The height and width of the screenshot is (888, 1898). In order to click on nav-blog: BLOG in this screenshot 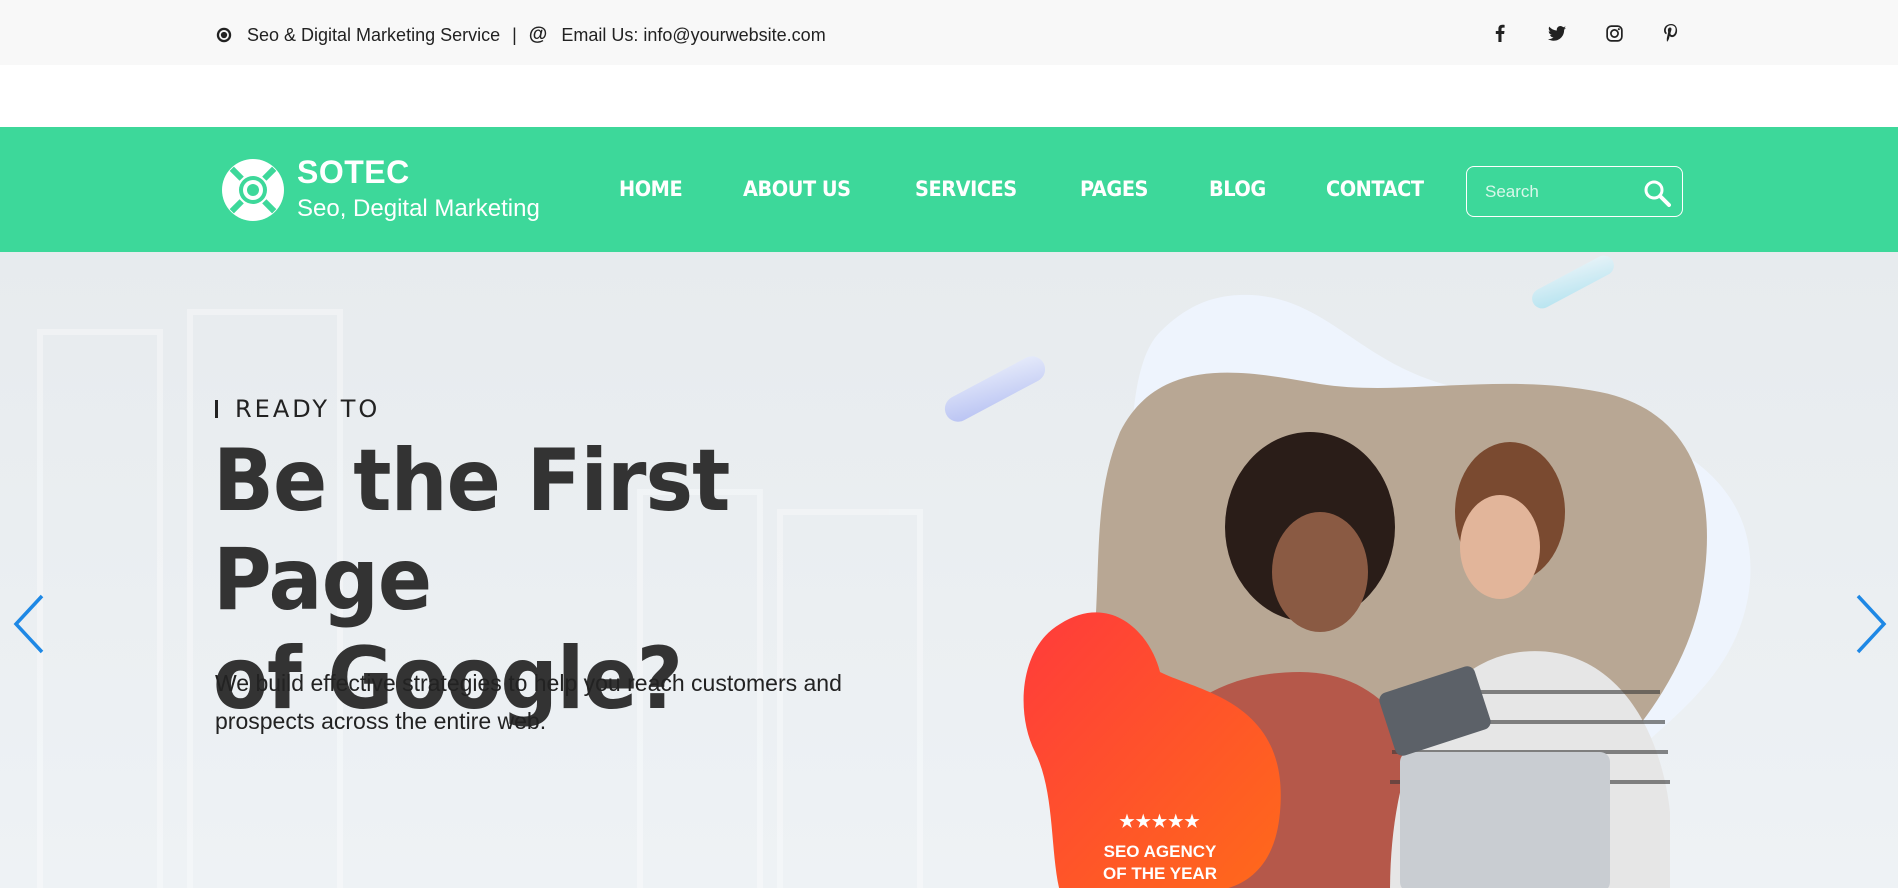, I will do `click(1237, 189)`.